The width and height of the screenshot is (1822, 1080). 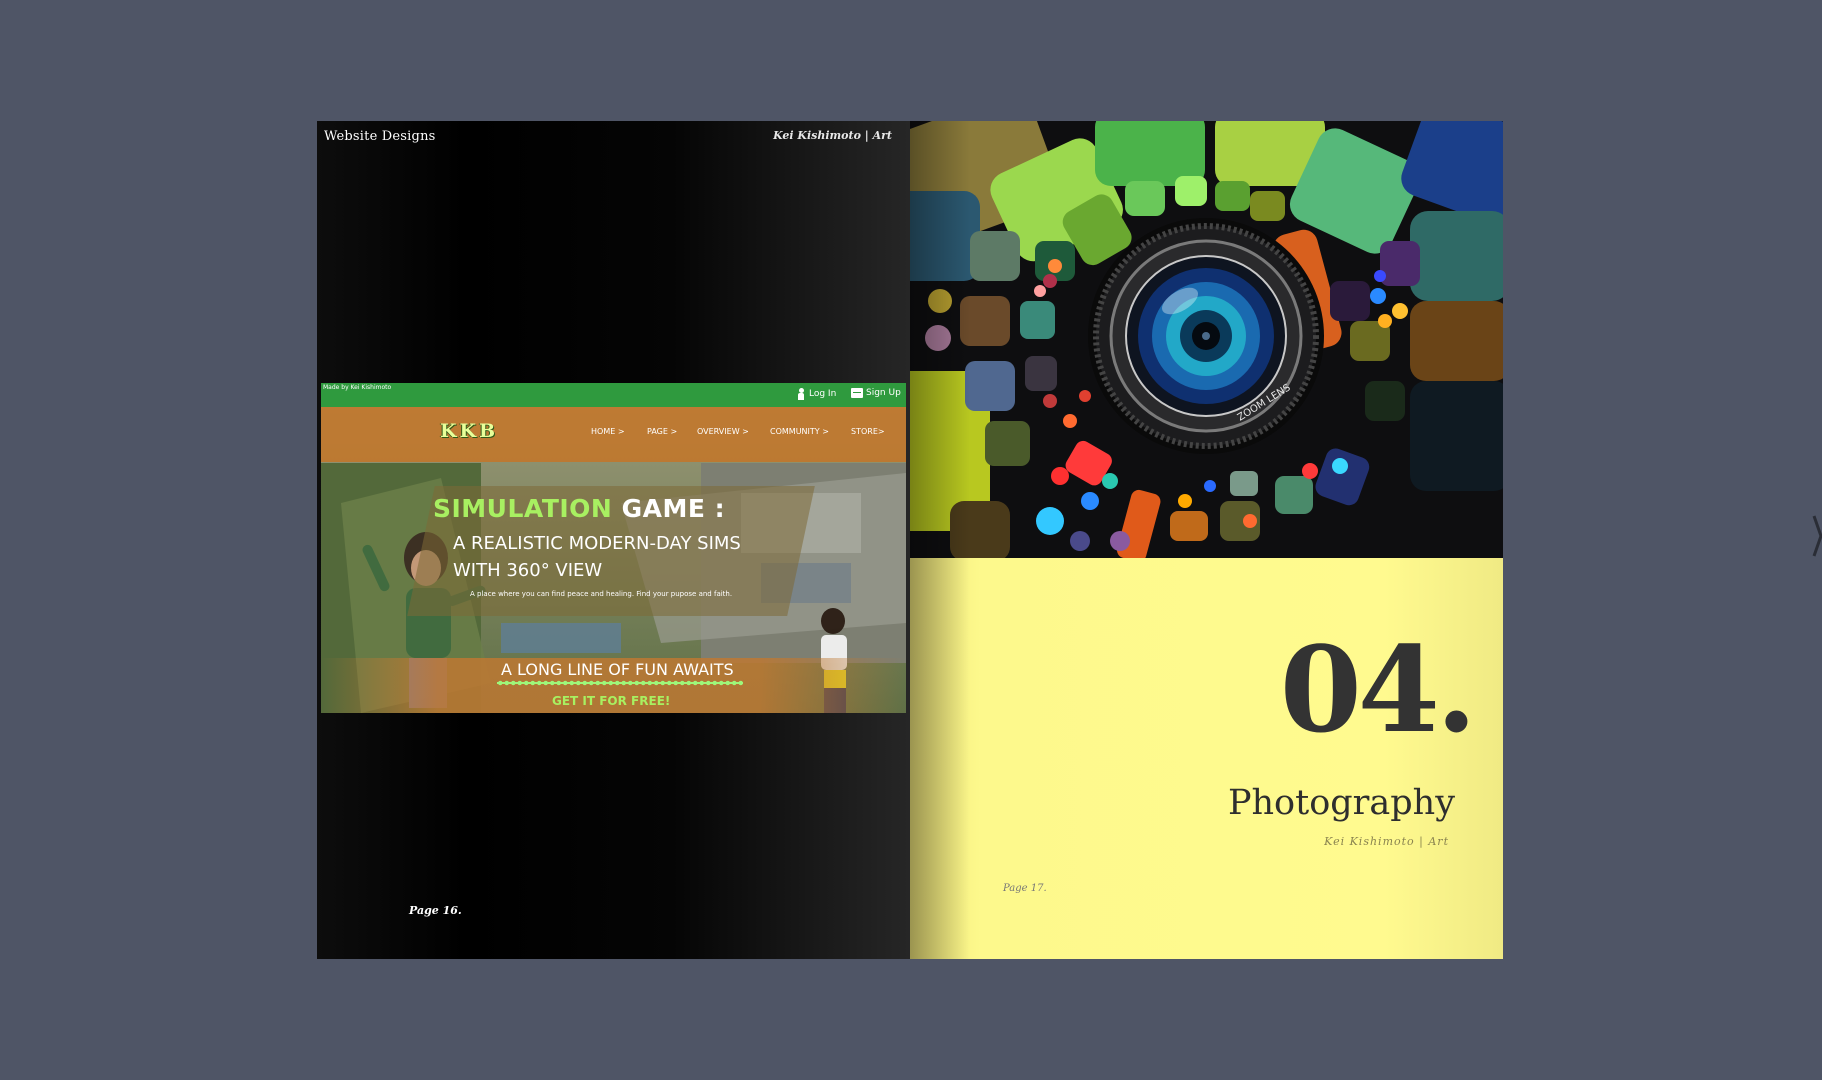 What do you see at coordinates (801, 394) in the screenshot?
I see `user-icon` at bounding box center [801, 394].